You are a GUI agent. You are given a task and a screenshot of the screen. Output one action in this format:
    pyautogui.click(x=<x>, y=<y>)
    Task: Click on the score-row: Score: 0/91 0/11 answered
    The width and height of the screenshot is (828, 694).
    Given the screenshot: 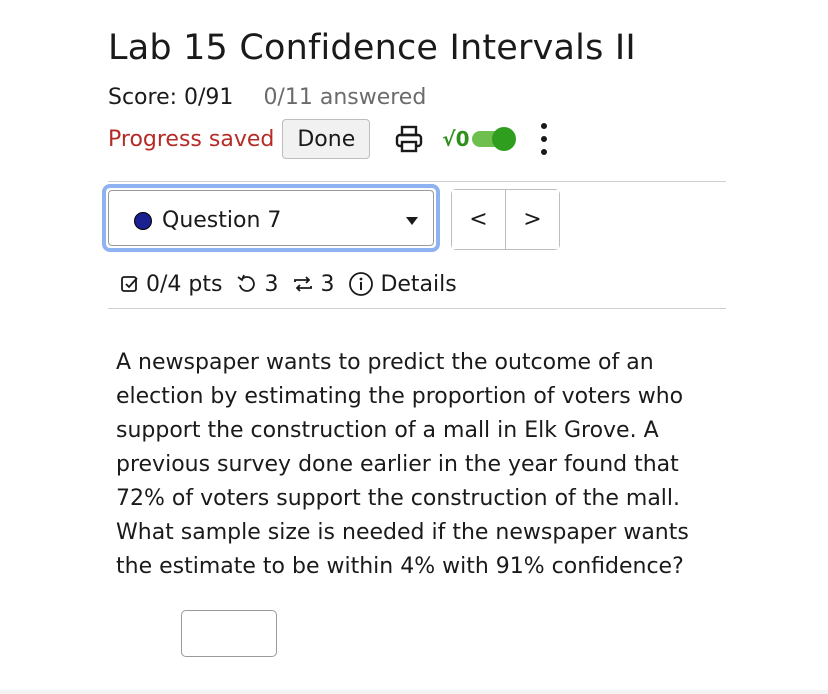 What is the action you would take?
    pyautogui.click(x=267, y=97)
    